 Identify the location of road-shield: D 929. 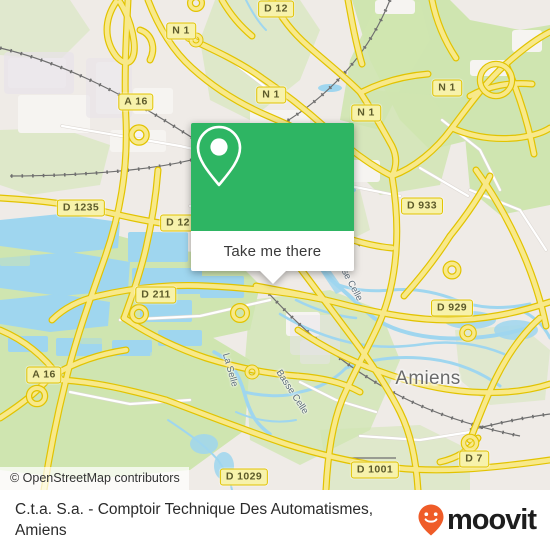
(452, 308).